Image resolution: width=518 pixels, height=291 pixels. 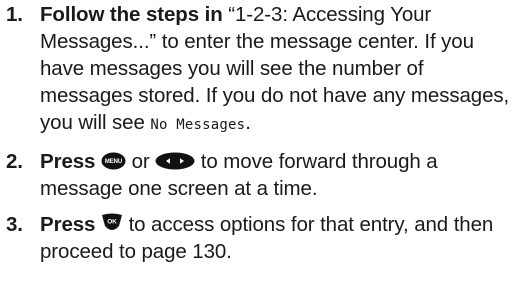 I want to click on step-lead: Follow the steps in, so click(x=131, y=14).